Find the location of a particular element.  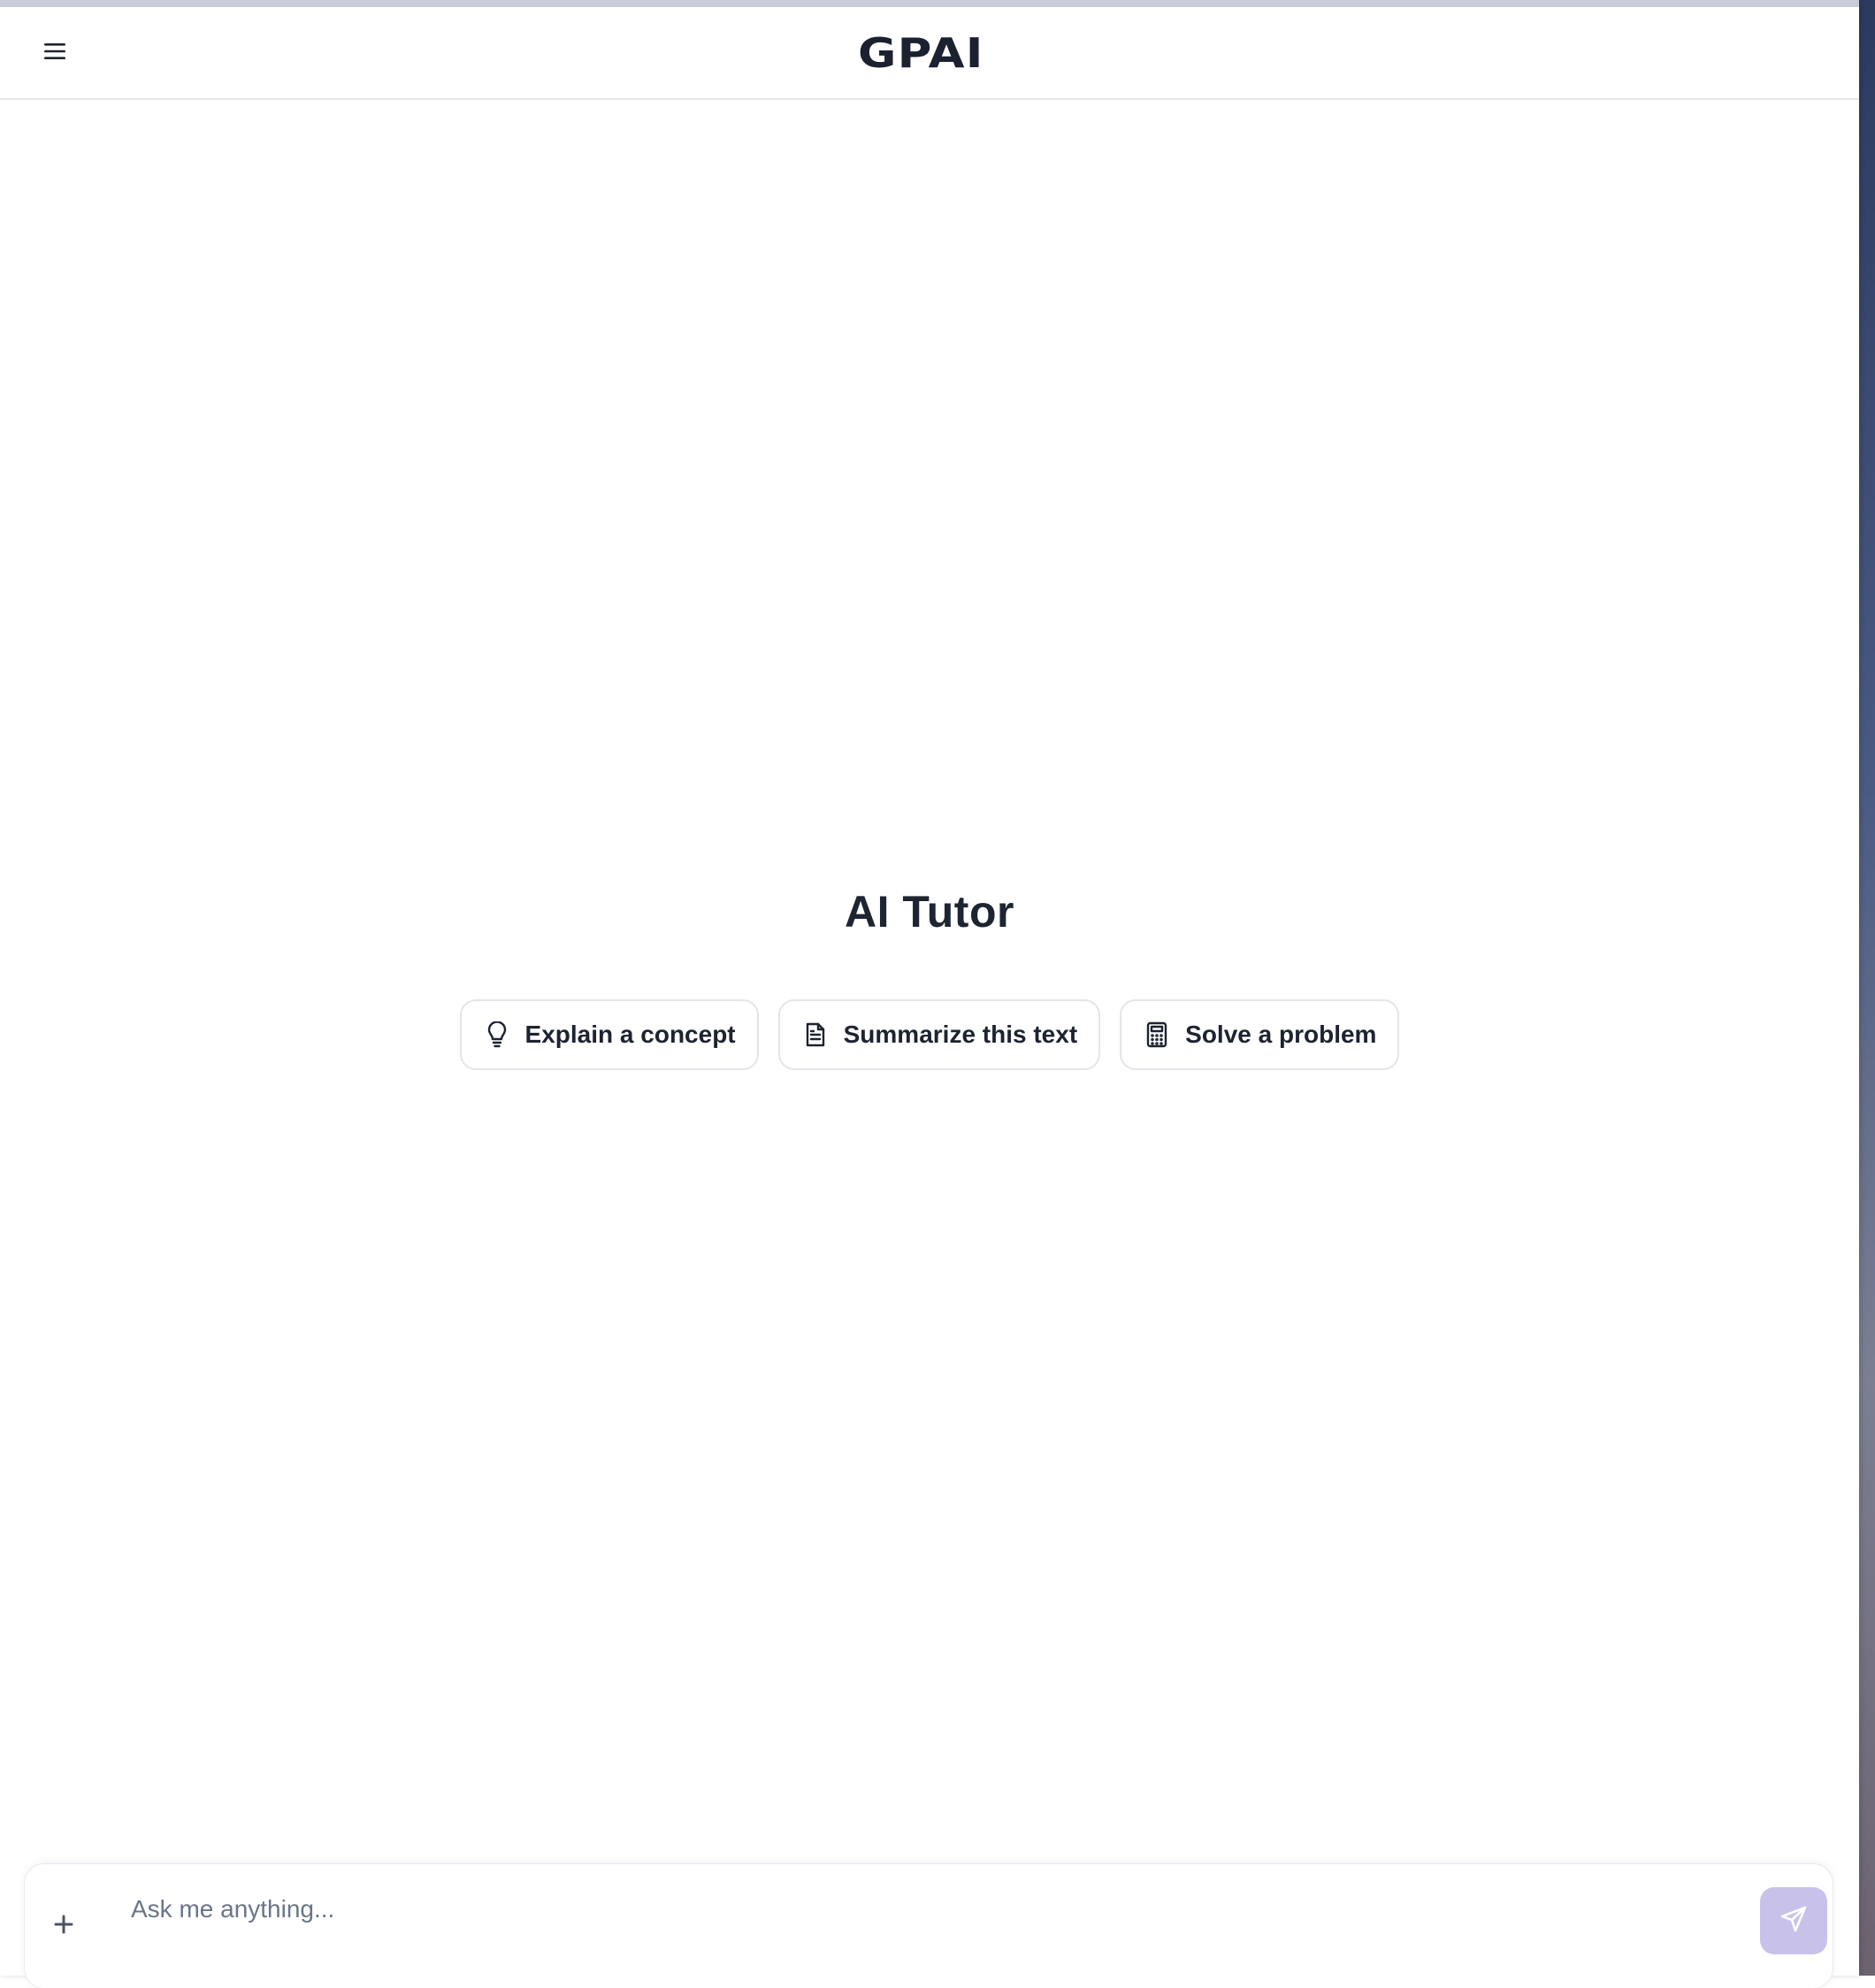

menu-button is located at coordinates (54, 53).